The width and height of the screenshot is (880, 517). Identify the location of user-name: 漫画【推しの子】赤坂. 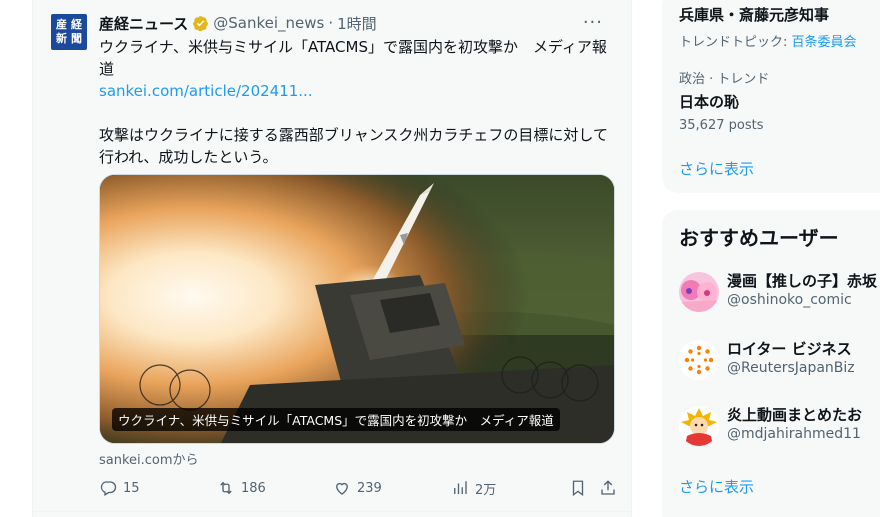
(802, 281).